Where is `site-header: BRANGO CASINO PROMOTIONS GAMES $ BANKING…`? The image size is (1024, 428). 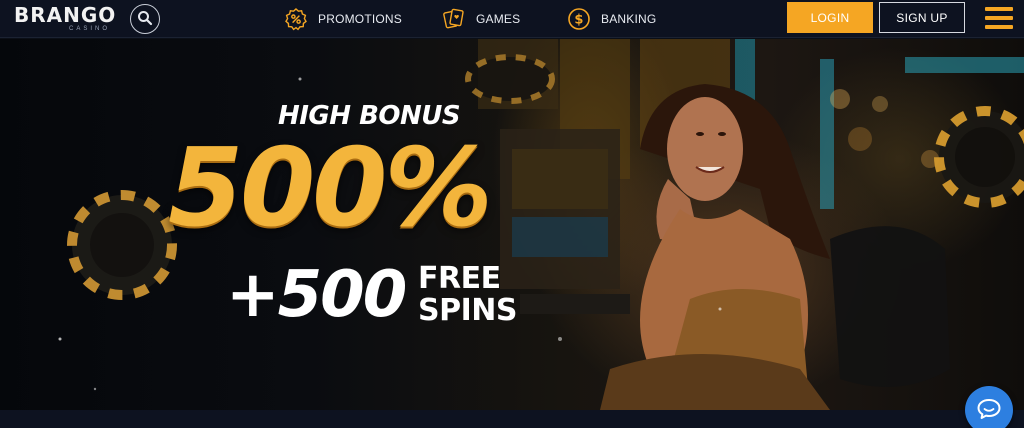 site-header: BRANGO CASINO PROMOTIONS GAMES $ BANKING… is located at coordinates (512, 19).